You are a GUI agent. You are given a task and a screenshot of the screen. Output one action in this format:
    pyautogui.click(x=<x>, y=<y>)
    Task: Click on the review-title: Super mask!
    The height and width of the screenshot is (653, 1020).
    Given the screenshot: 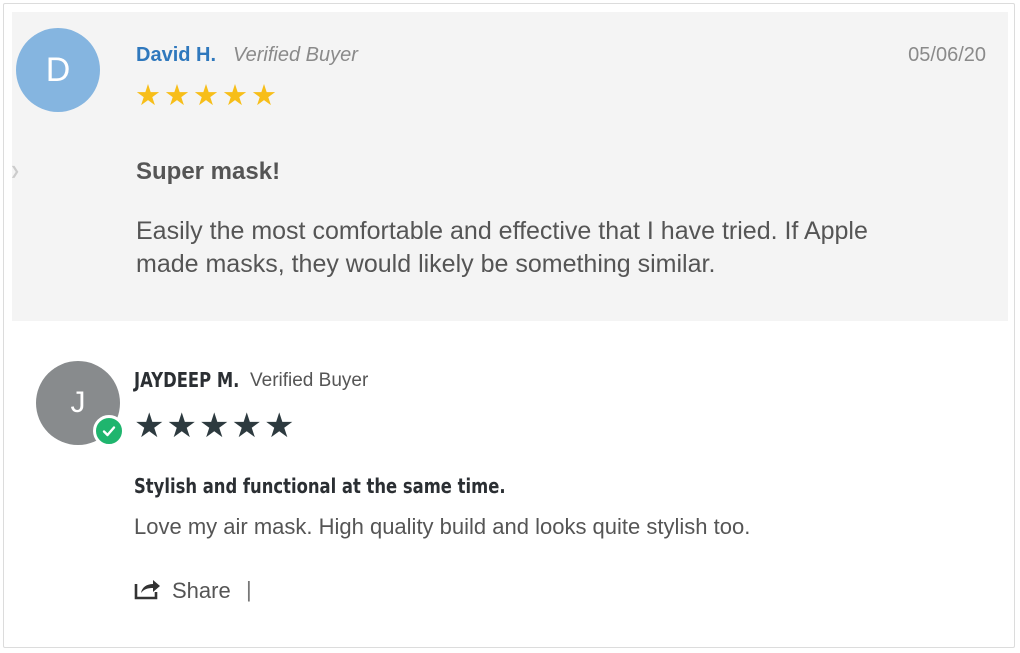 What is the action you would take?
    pyautogui.click(x=208, y=171)
    